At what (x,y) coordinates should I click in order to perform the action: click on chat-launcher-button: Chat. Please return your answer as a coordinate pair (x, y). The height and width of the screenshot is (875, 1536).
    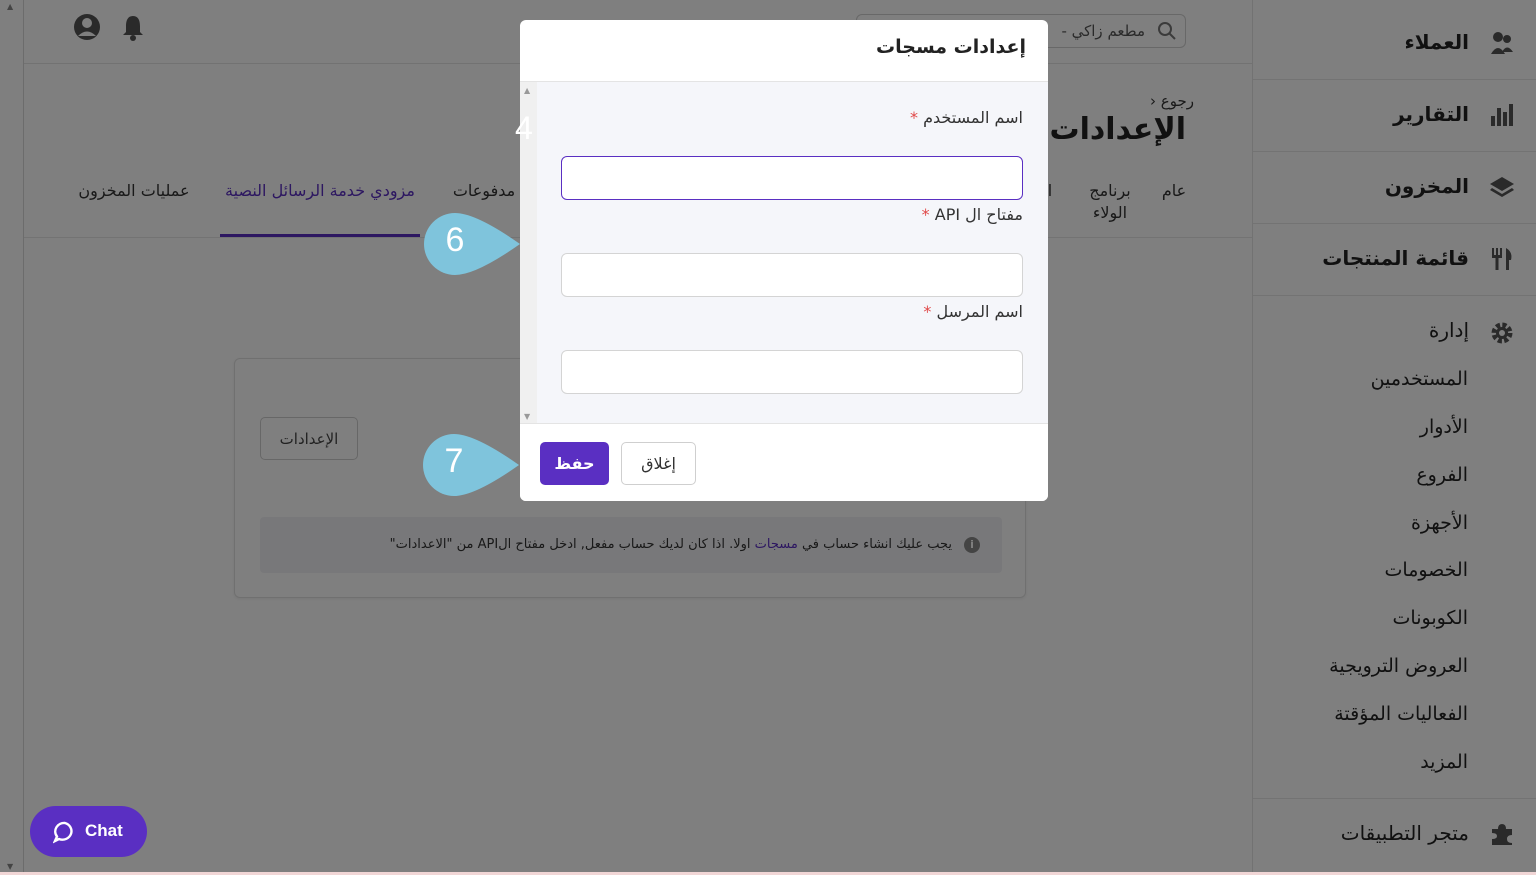
    Looking at the image, I should click on (88, 831).